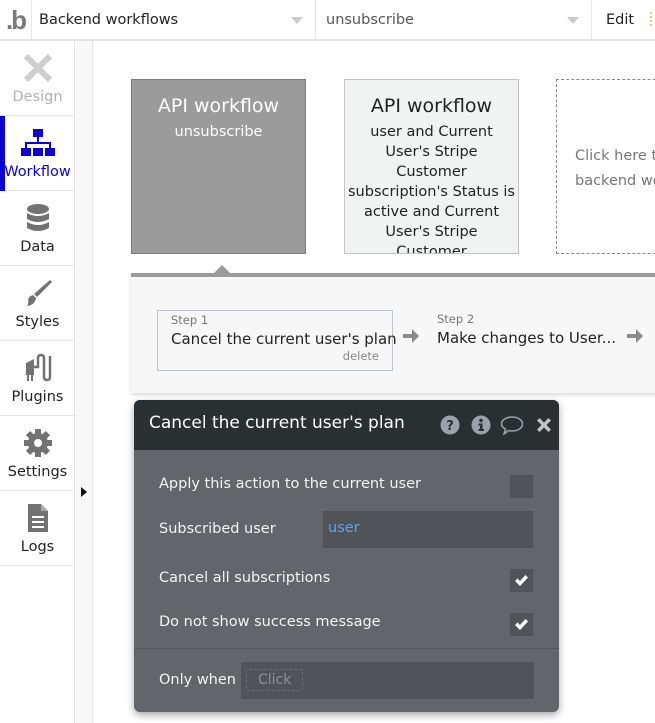 This screenshot has width=655, height=723. I want to click on sidebar-item-label: Workflow, so click(37, 172).